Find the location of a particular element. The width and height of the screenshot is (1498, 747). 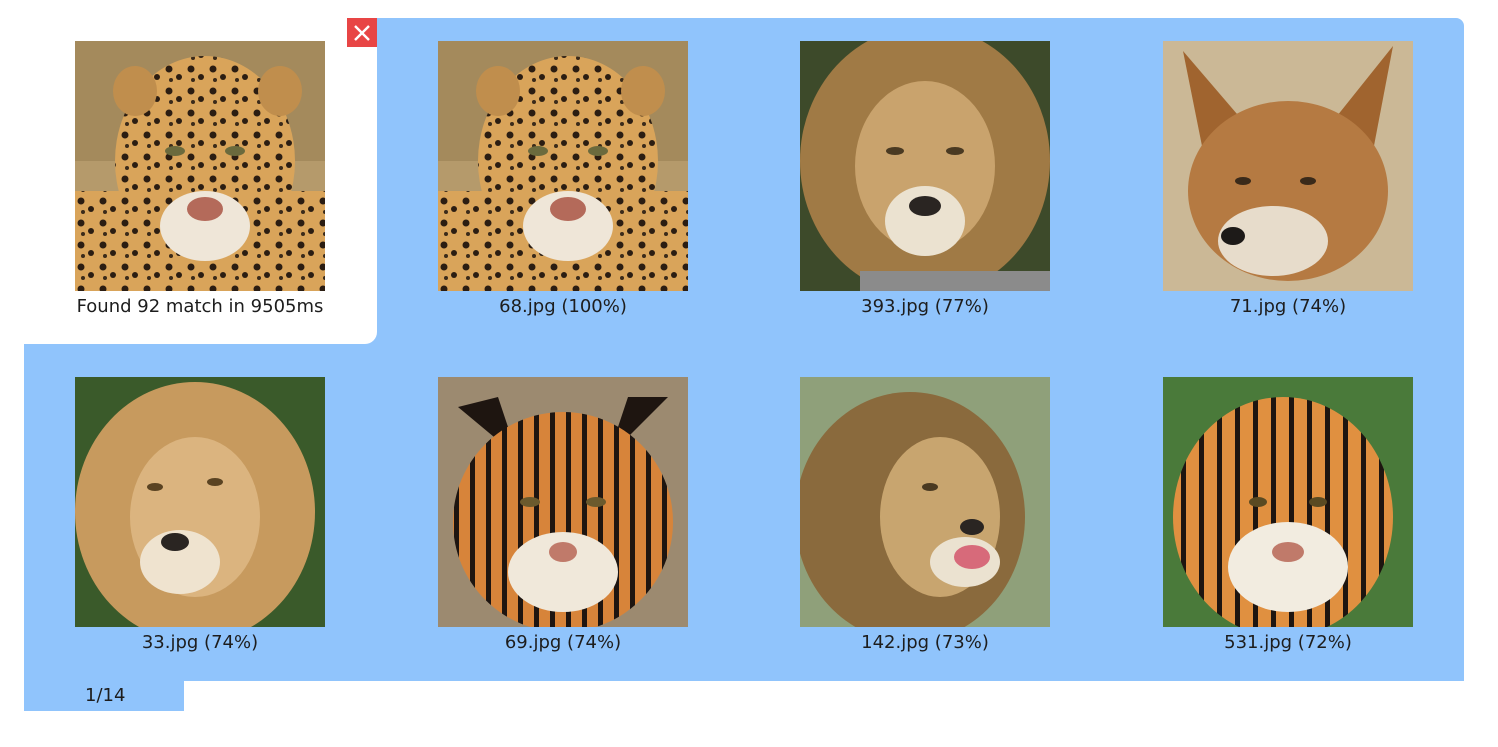

close-button is located at coordinates (362, 32).